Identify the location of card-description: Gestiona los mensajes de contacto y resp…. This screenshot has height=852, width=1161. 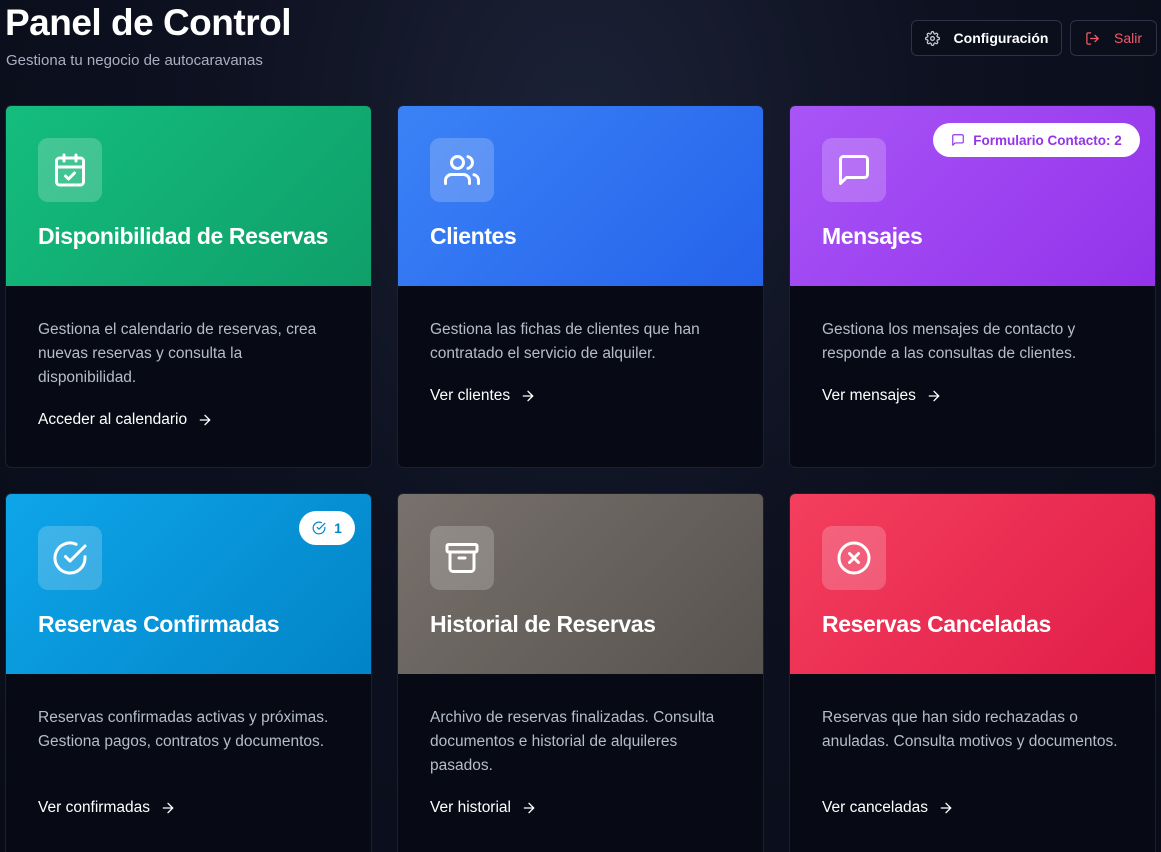
(949, 341).